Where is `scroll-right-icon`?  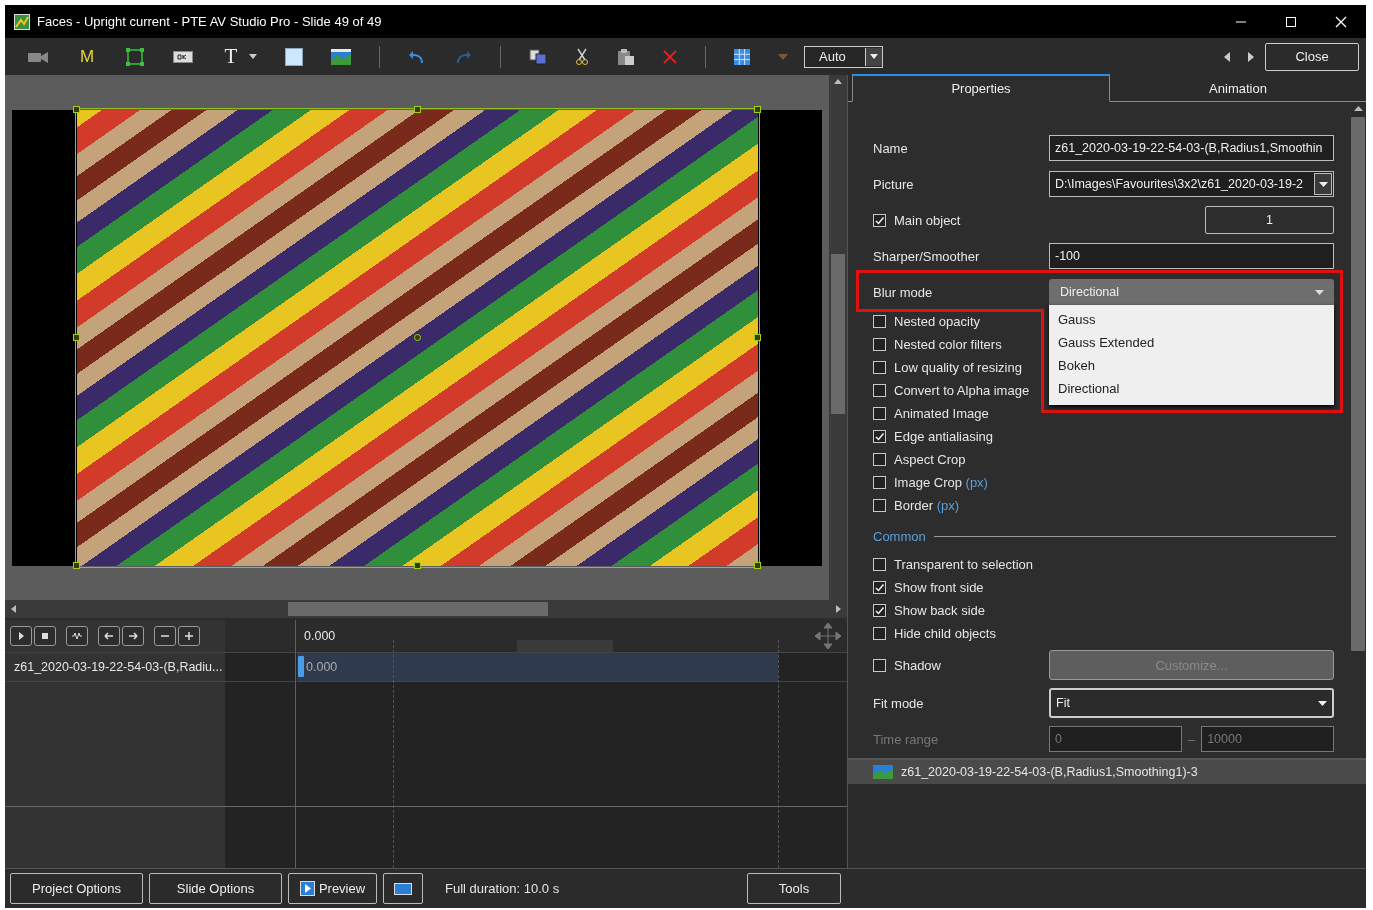
scroll-right-icon is located at coordinates (838, 609).